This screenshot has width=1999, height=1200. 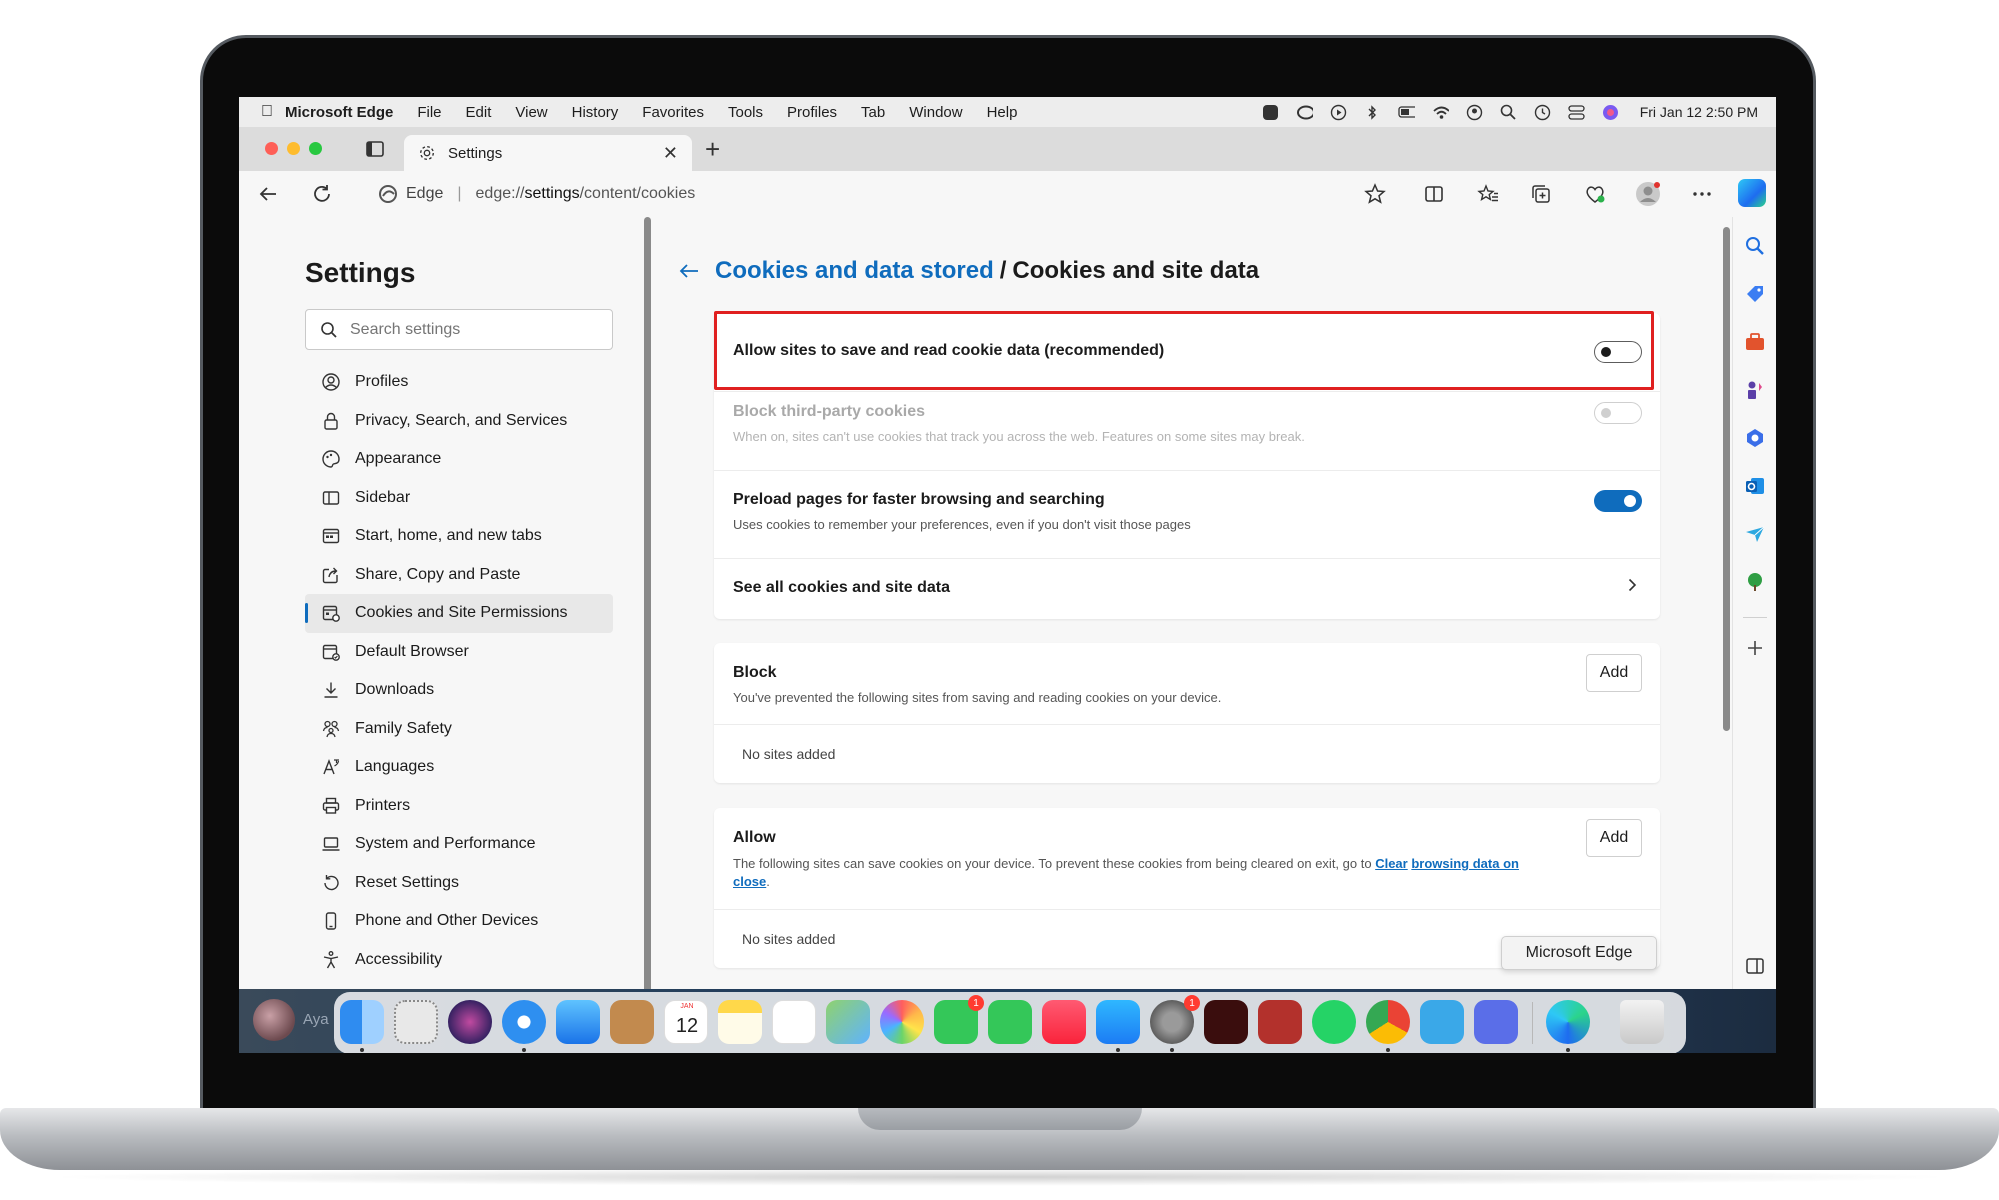 I want to click on menubar-clock: Fri Jan 12 2:50 PM, so click(x=1699, y=112).